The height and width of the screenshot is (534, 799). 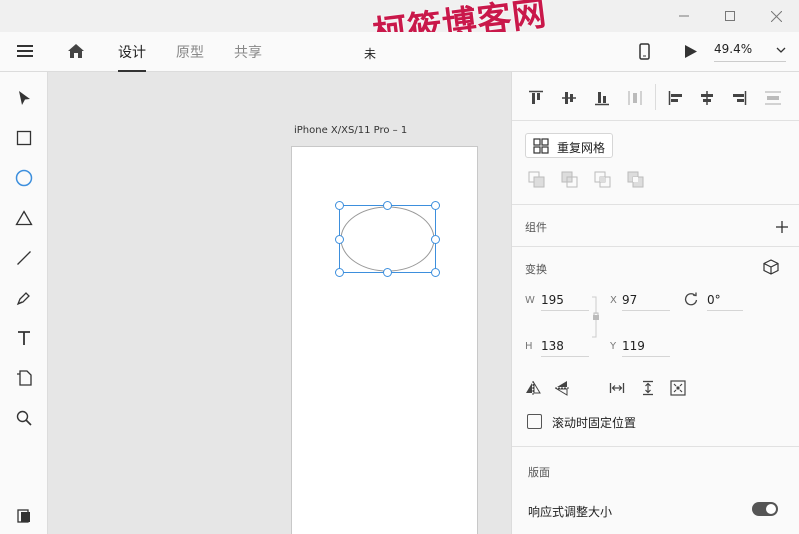 What do you see at coordinates (339, 205) in the screenshot?
I see `resize-handle-top-left` at bounding box center [339, 205].